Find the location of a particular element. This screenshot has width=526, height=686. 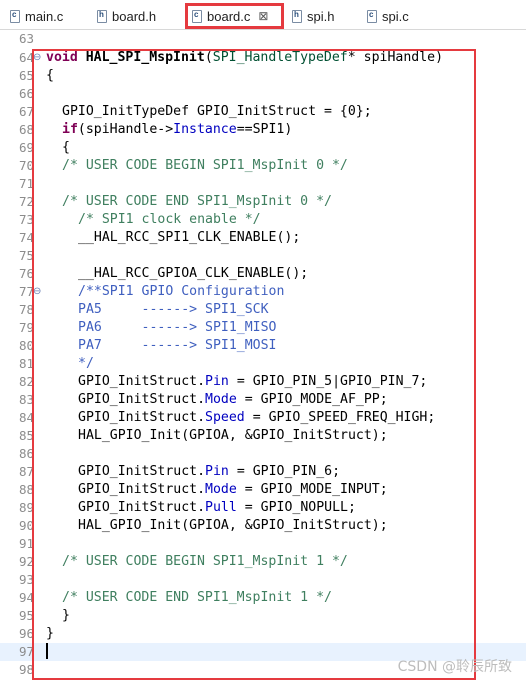

code-line: 65{ is located at coordinates (263, 76).